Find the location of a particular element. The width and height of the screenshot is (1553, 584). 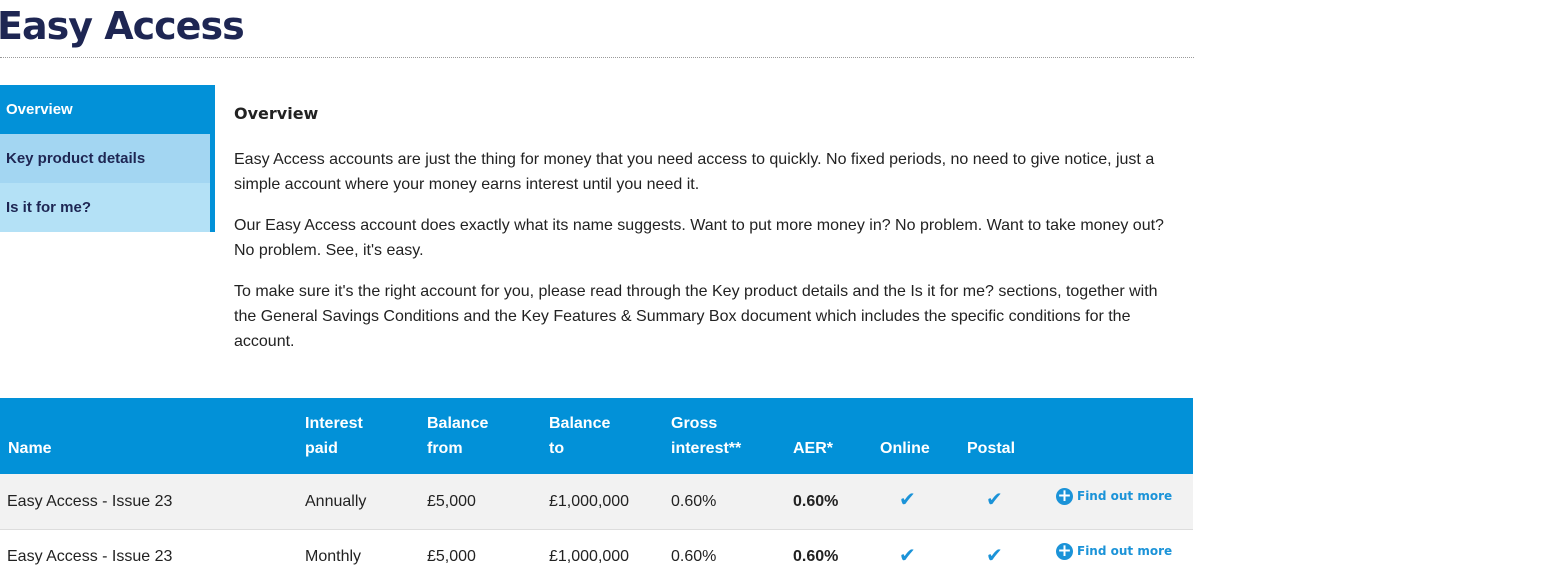

page-title: Easy Access is located at coordinates (122, 26).